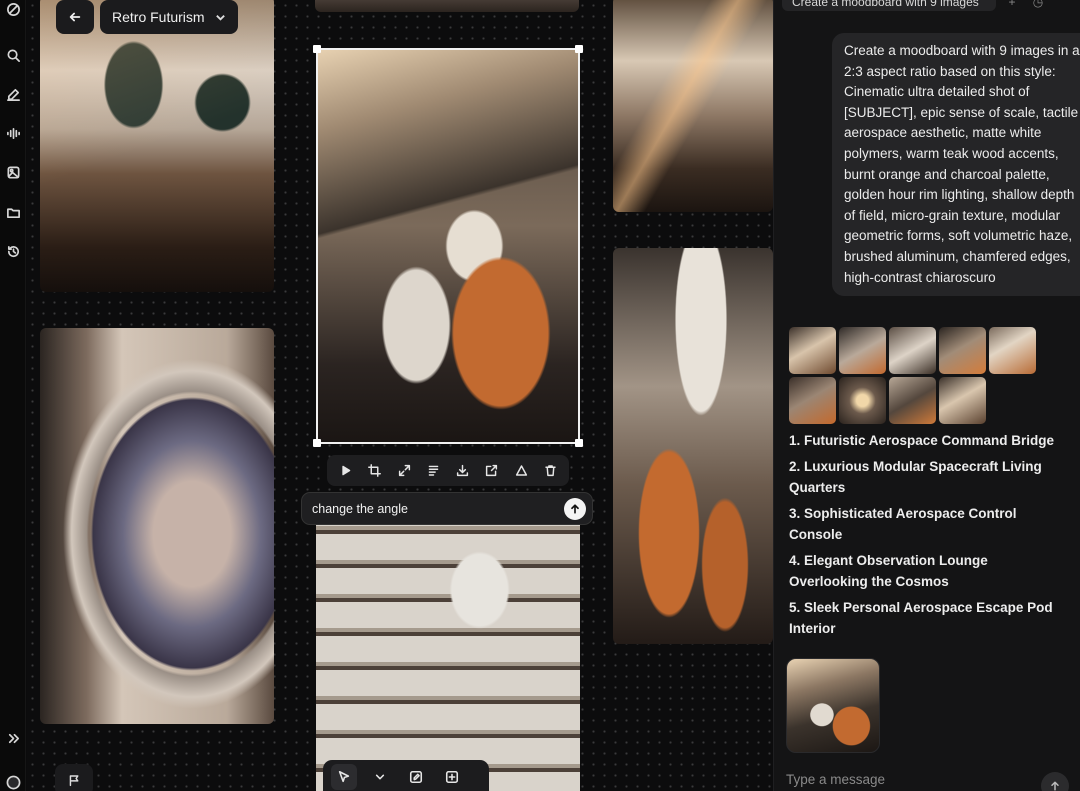 The image size is (1080, 791). I want to click on canvas-tools, so click(406, 775).